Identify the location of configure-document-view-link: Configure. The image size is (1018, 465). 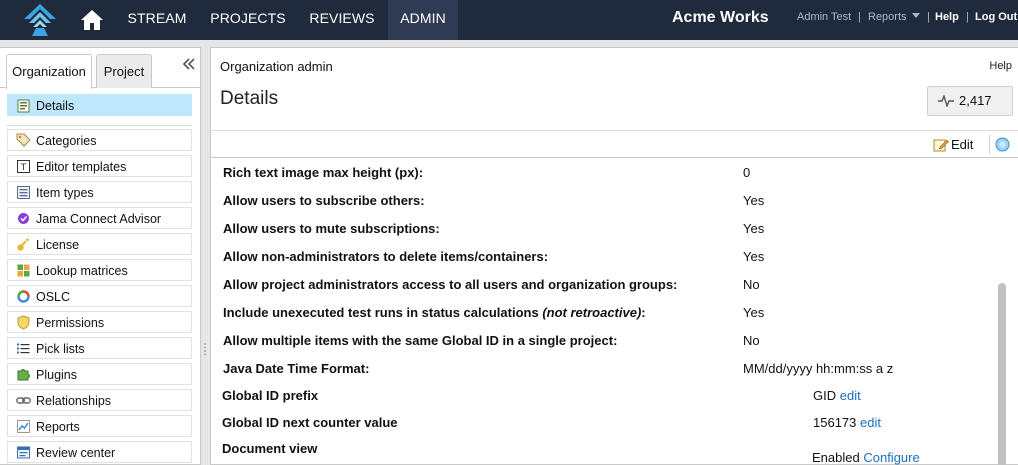
(891, 457).